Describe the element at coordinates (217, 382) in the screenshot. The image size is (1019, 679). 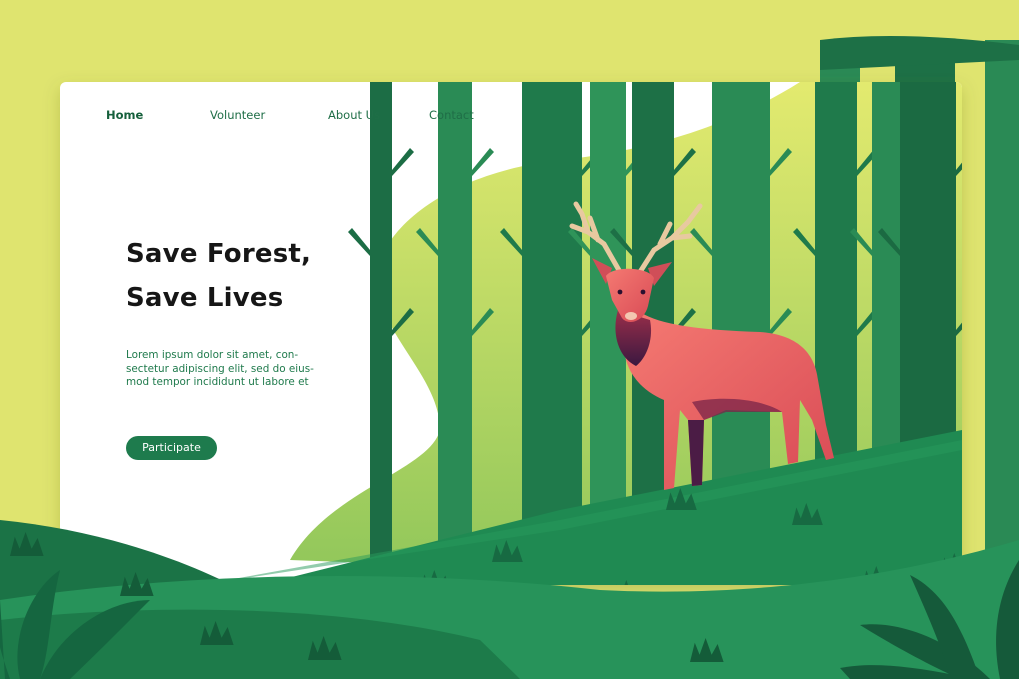
I see `hero-description-line-3: mod tempor incididunt ut labore et` at that location.